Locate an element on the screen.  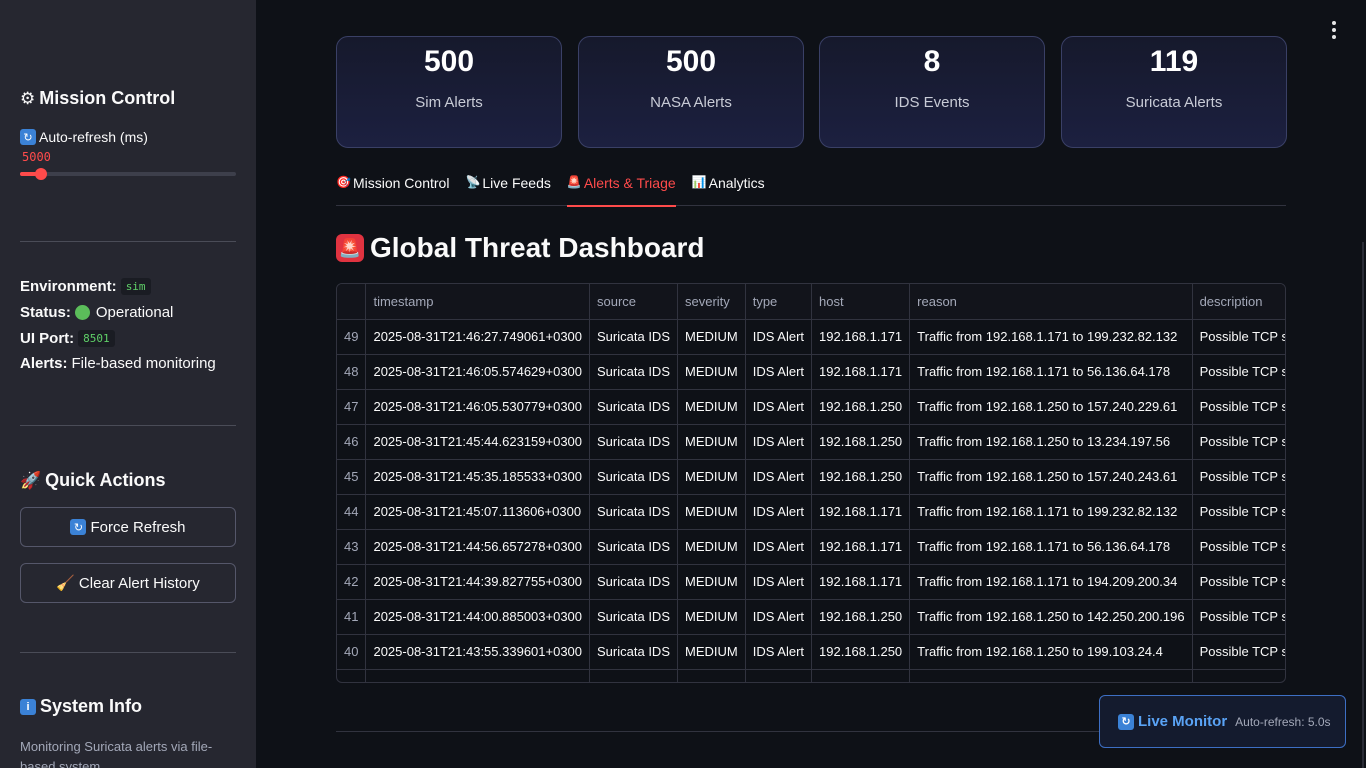
table-cell-index: 48 is located at coordinates (352, 372).